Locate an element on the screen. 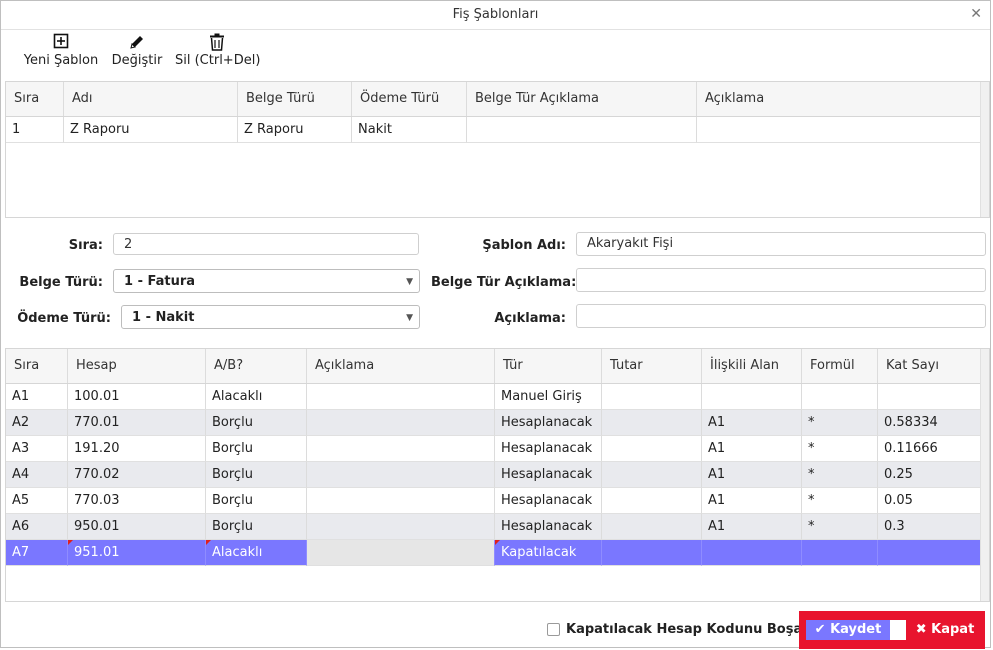 This screenshot has height=650, width=993. cell-odeme-turu: Nakit is located at coordinates (409, 130).